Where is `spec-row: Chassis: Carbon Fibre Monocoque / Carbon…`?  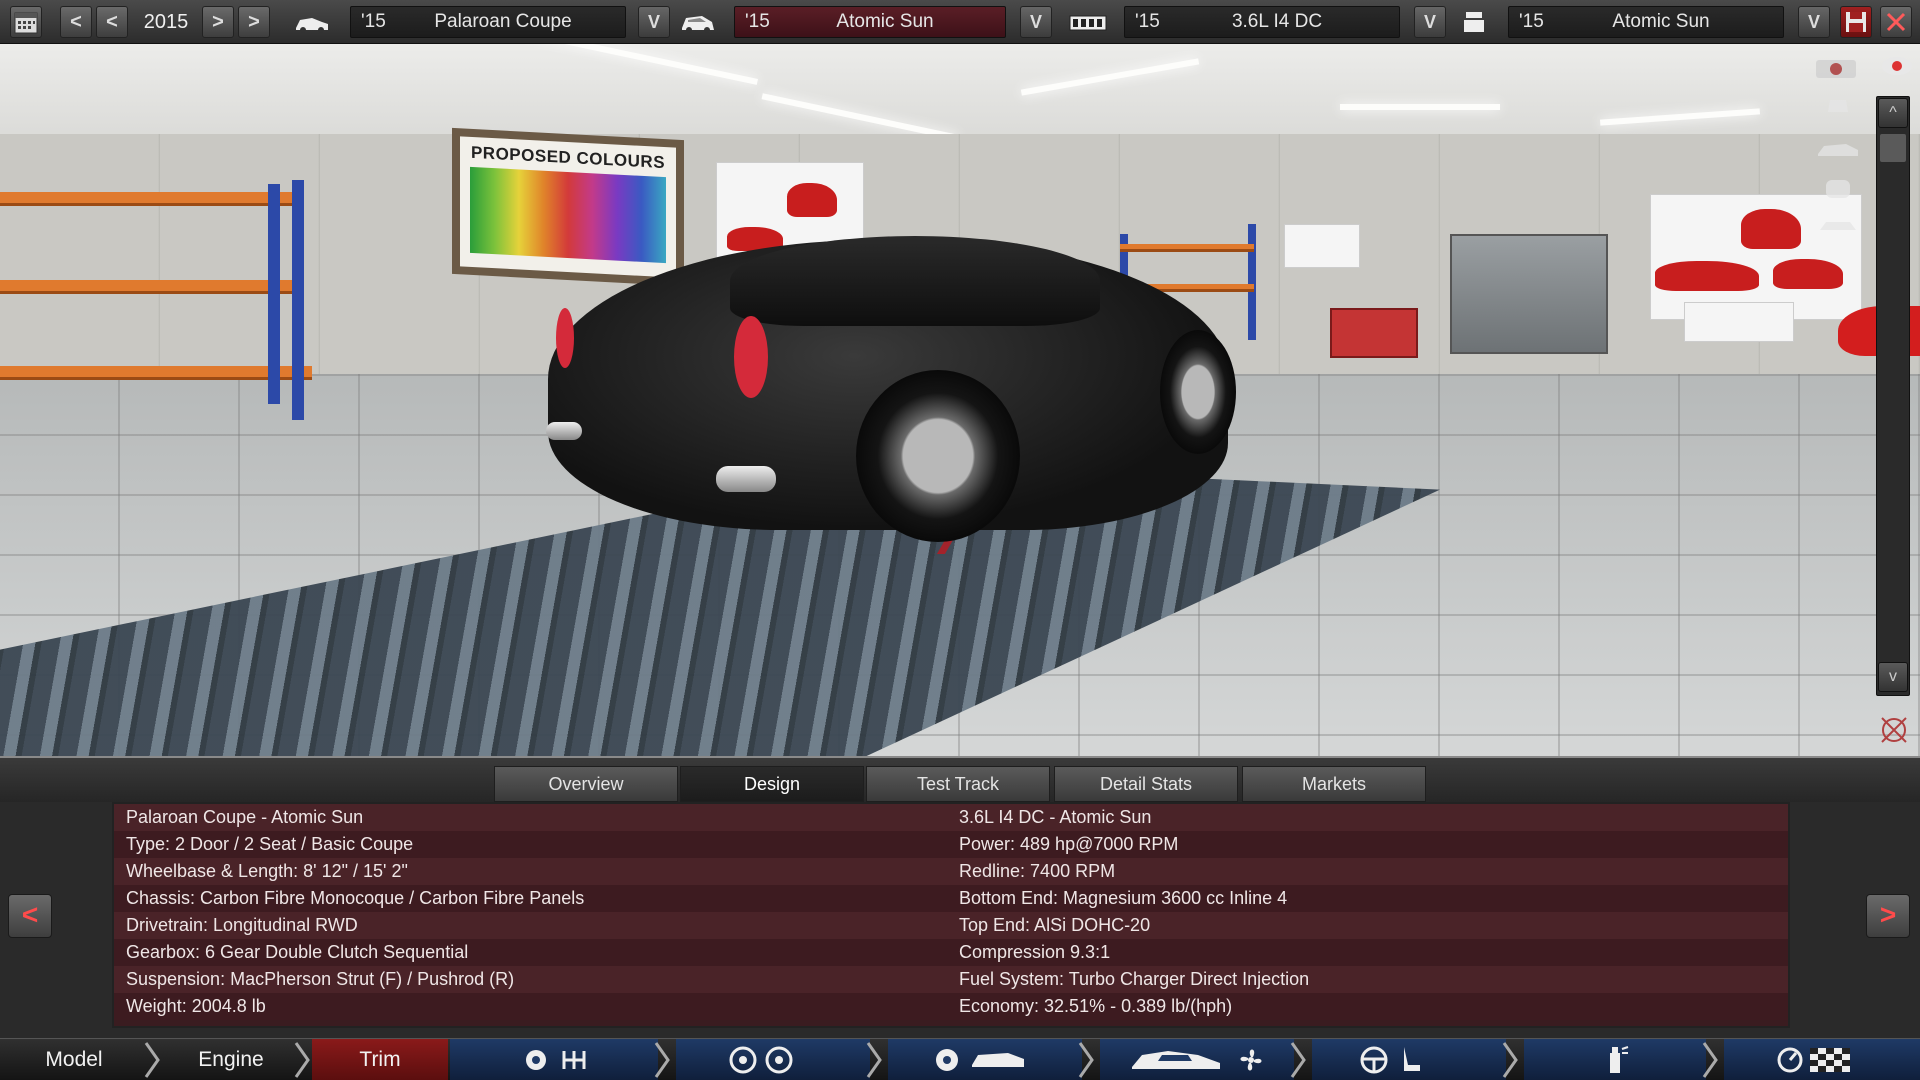 spec-row: Chassis: Carbon Fibre Monocoque / Carbon… is located at coordinates (951, 898).